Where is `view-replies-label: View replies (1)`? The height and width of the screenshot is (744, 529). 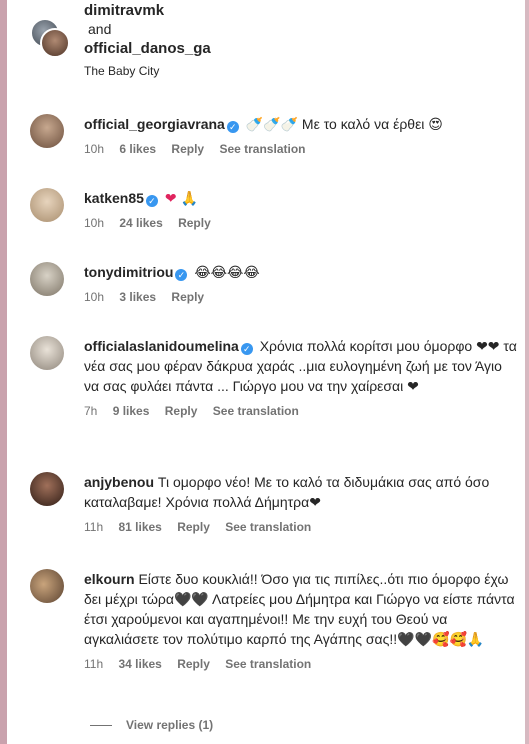
view-replies-label: View replies (1) is located at coordinates (169, 725).